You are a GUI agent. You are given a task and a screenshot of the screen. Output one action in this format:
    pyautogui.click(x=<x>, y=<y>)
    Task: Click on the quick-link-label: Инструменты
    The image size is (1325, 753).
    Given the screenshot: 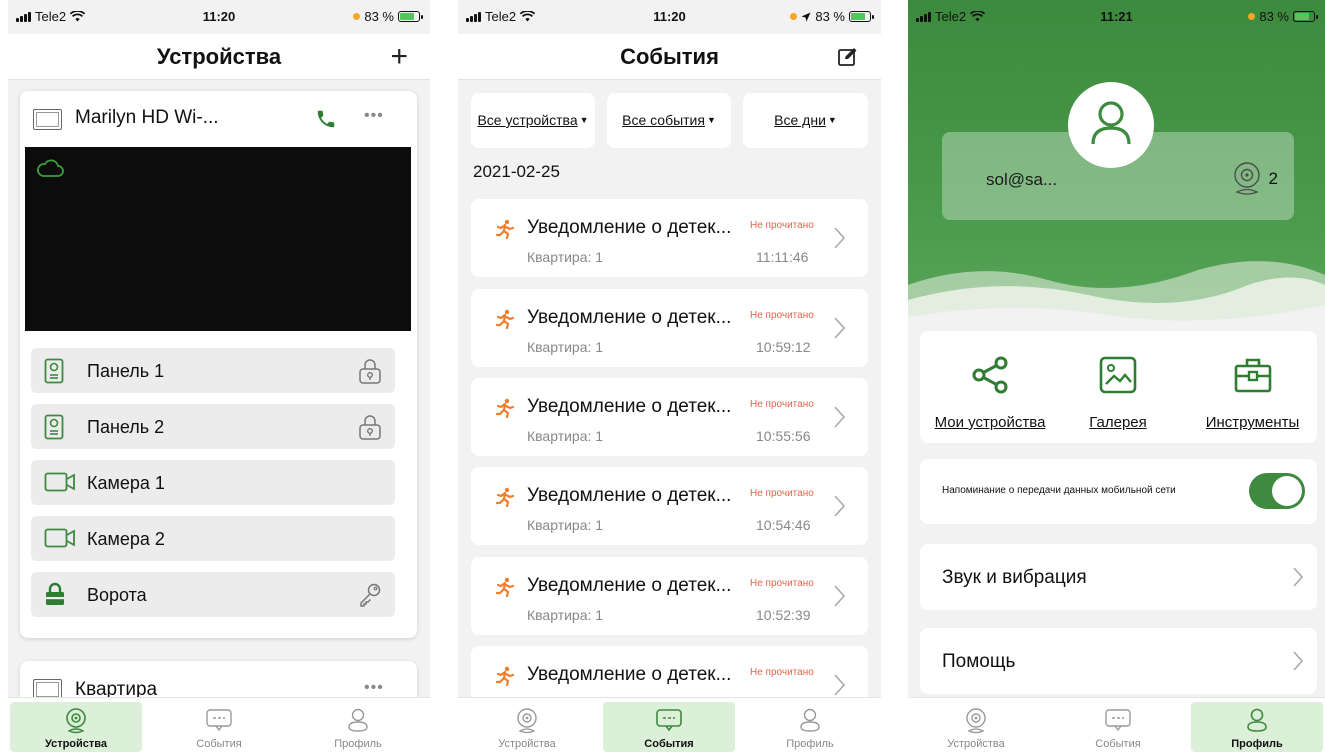 What is the action you would take?
    pyautogui.click(x=1252, y=422)
    